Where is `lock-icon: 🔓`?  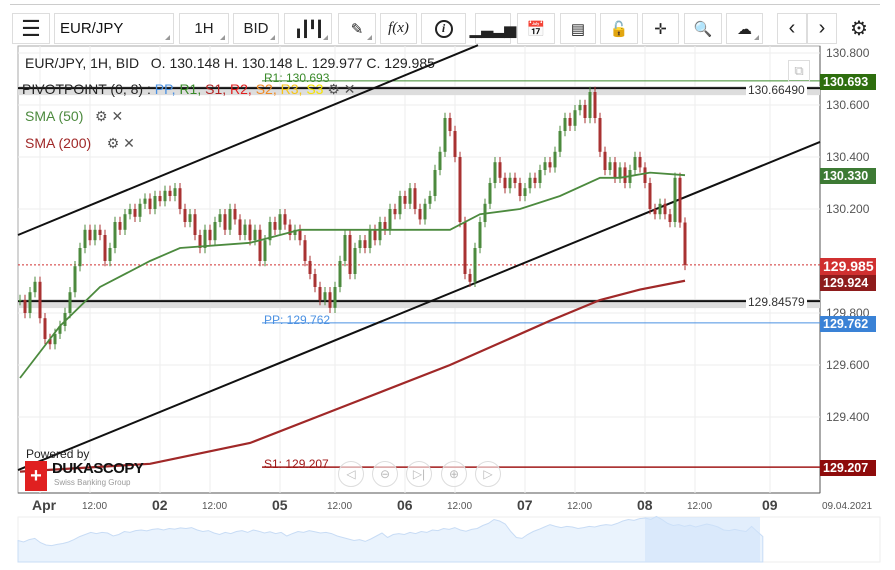
lock-icon: 🔓 is located at coordinates (619, 29).